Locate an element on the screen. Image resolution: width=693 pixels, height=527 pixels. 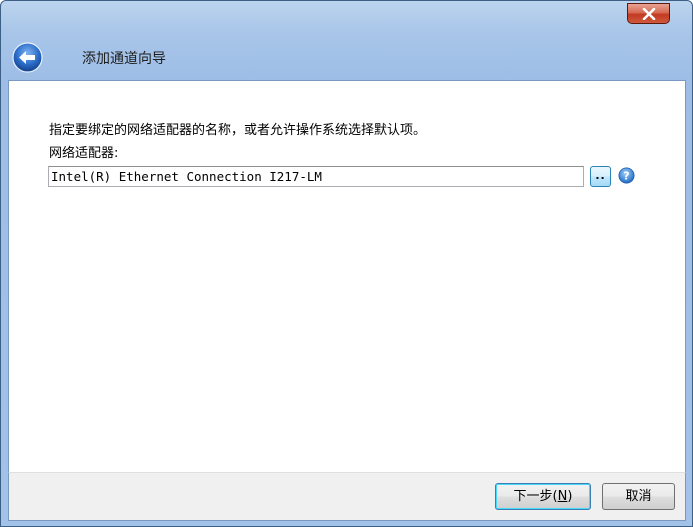
next-button-suffix: ) is located at coordinates (570, 496).